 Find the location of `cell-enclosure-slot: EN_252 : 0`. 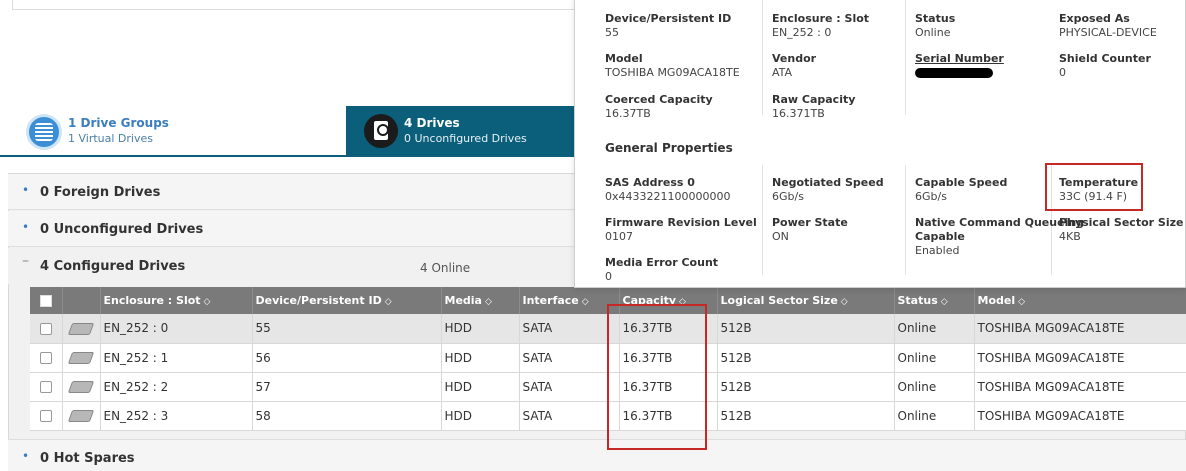

cell-enclosure-slot: EN_252 : 0 is located at coordinates (176, 329).